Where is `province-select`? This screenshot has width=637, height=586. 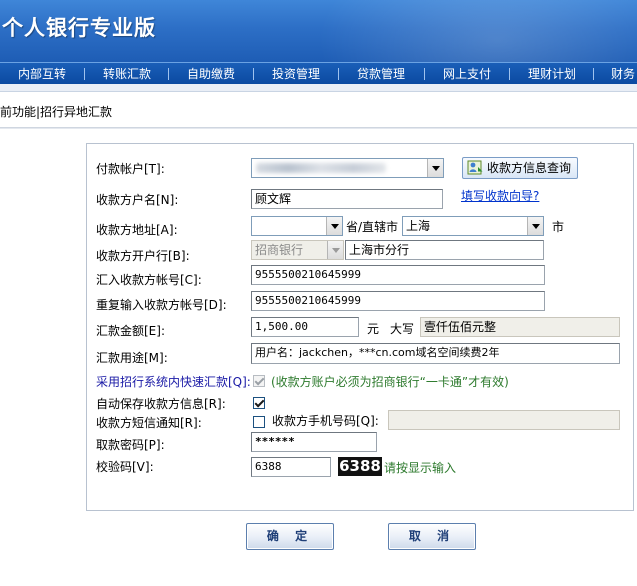
province-select is located at coordinates (297, 226).